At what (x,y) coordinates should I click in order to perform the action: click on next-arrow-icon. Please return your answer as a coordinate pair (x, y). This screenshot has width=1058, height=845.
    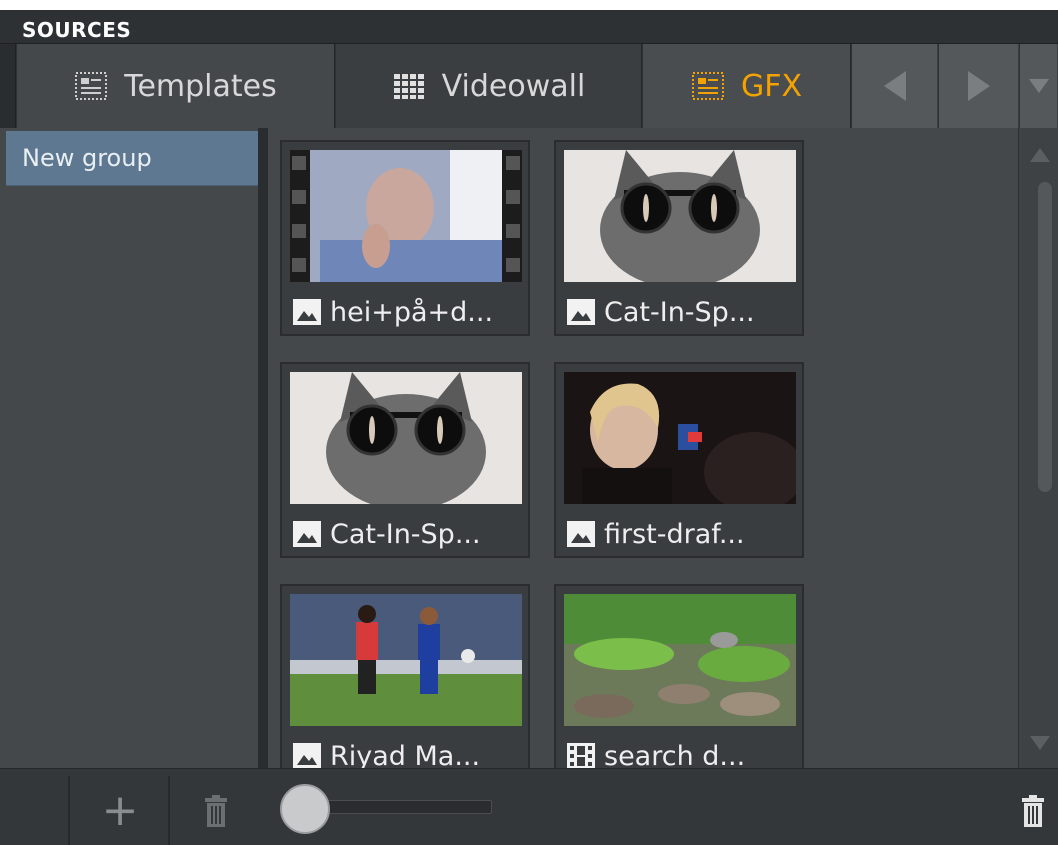
    Looking at the image, I should click on (978, 86).